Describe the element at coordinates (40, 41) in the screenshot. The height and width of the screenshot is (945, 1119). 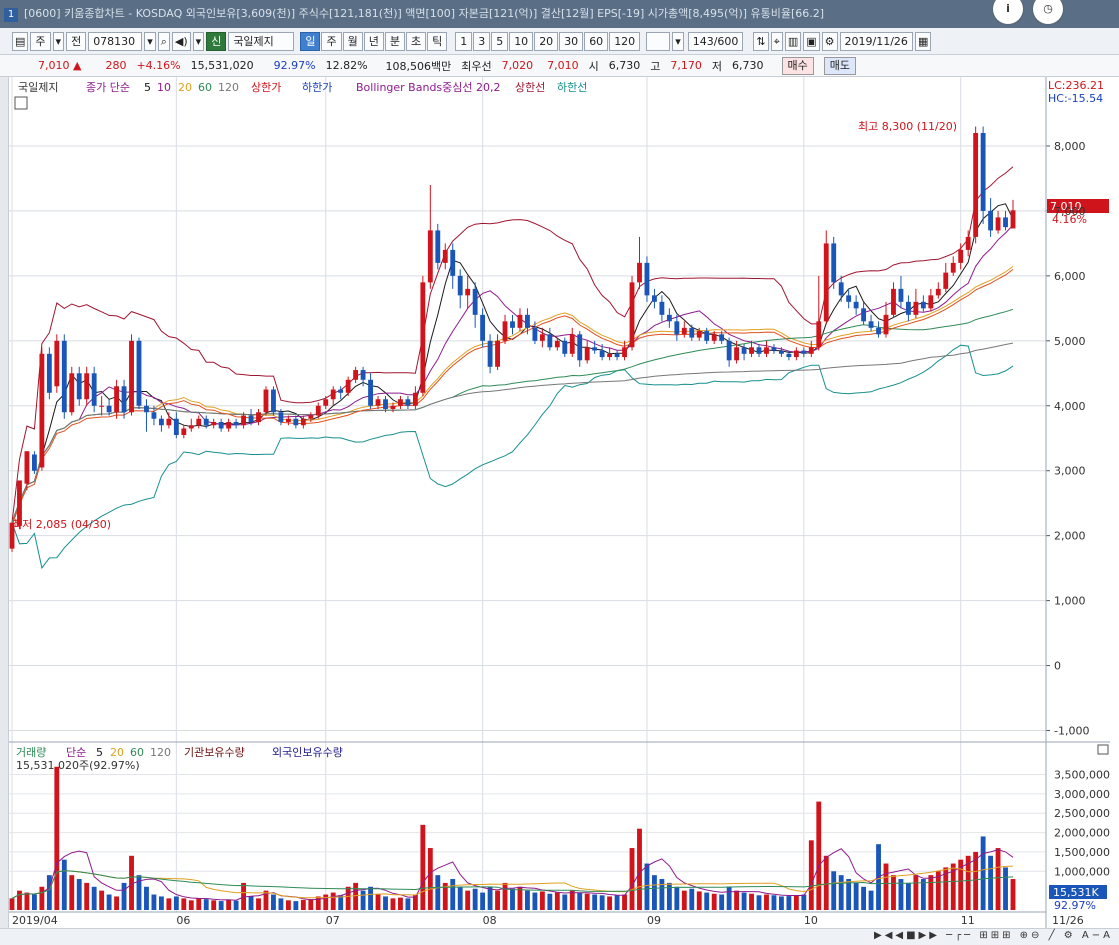
I see `period-select: 주` at that location.